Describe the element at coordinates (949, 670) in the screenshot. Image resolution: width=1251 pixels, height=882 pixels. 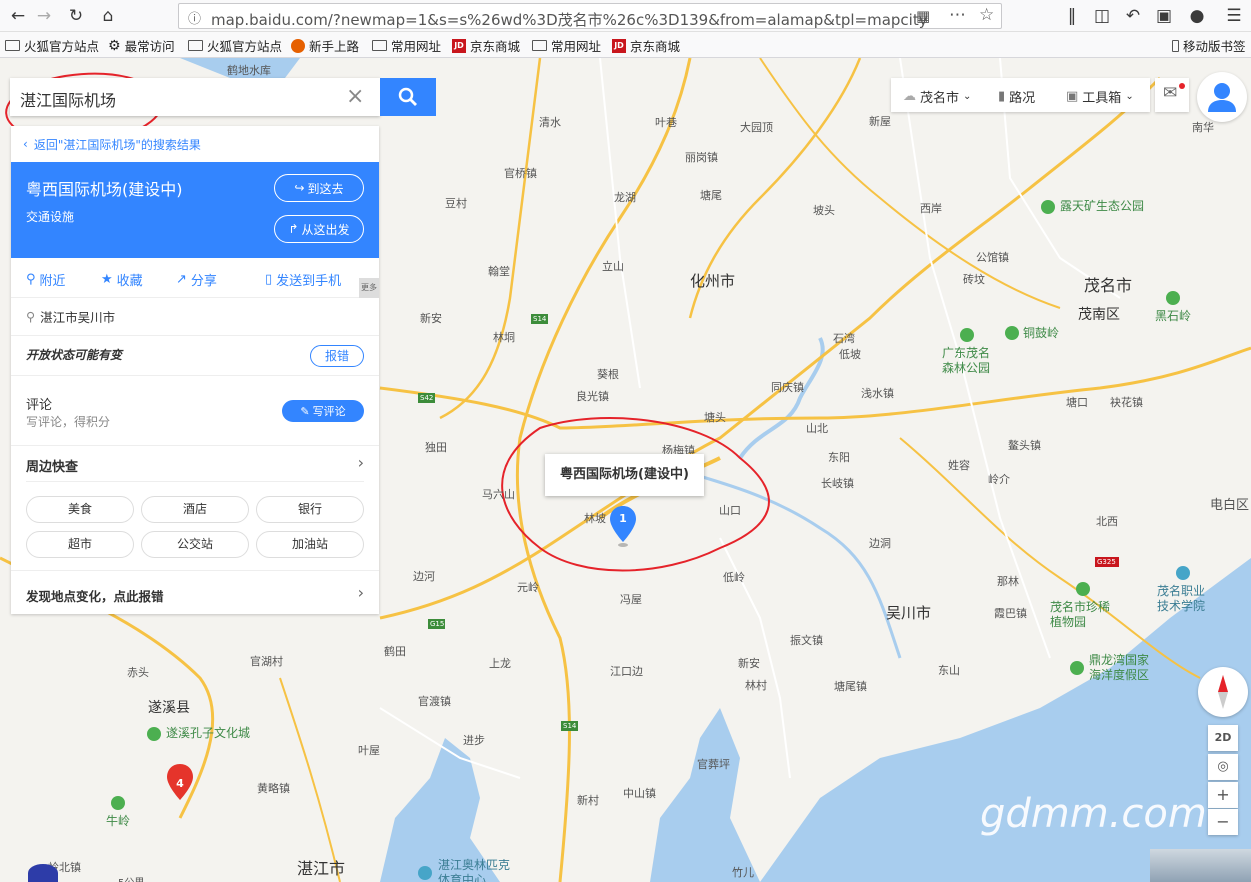
I see `place-label: 东山` at that location.